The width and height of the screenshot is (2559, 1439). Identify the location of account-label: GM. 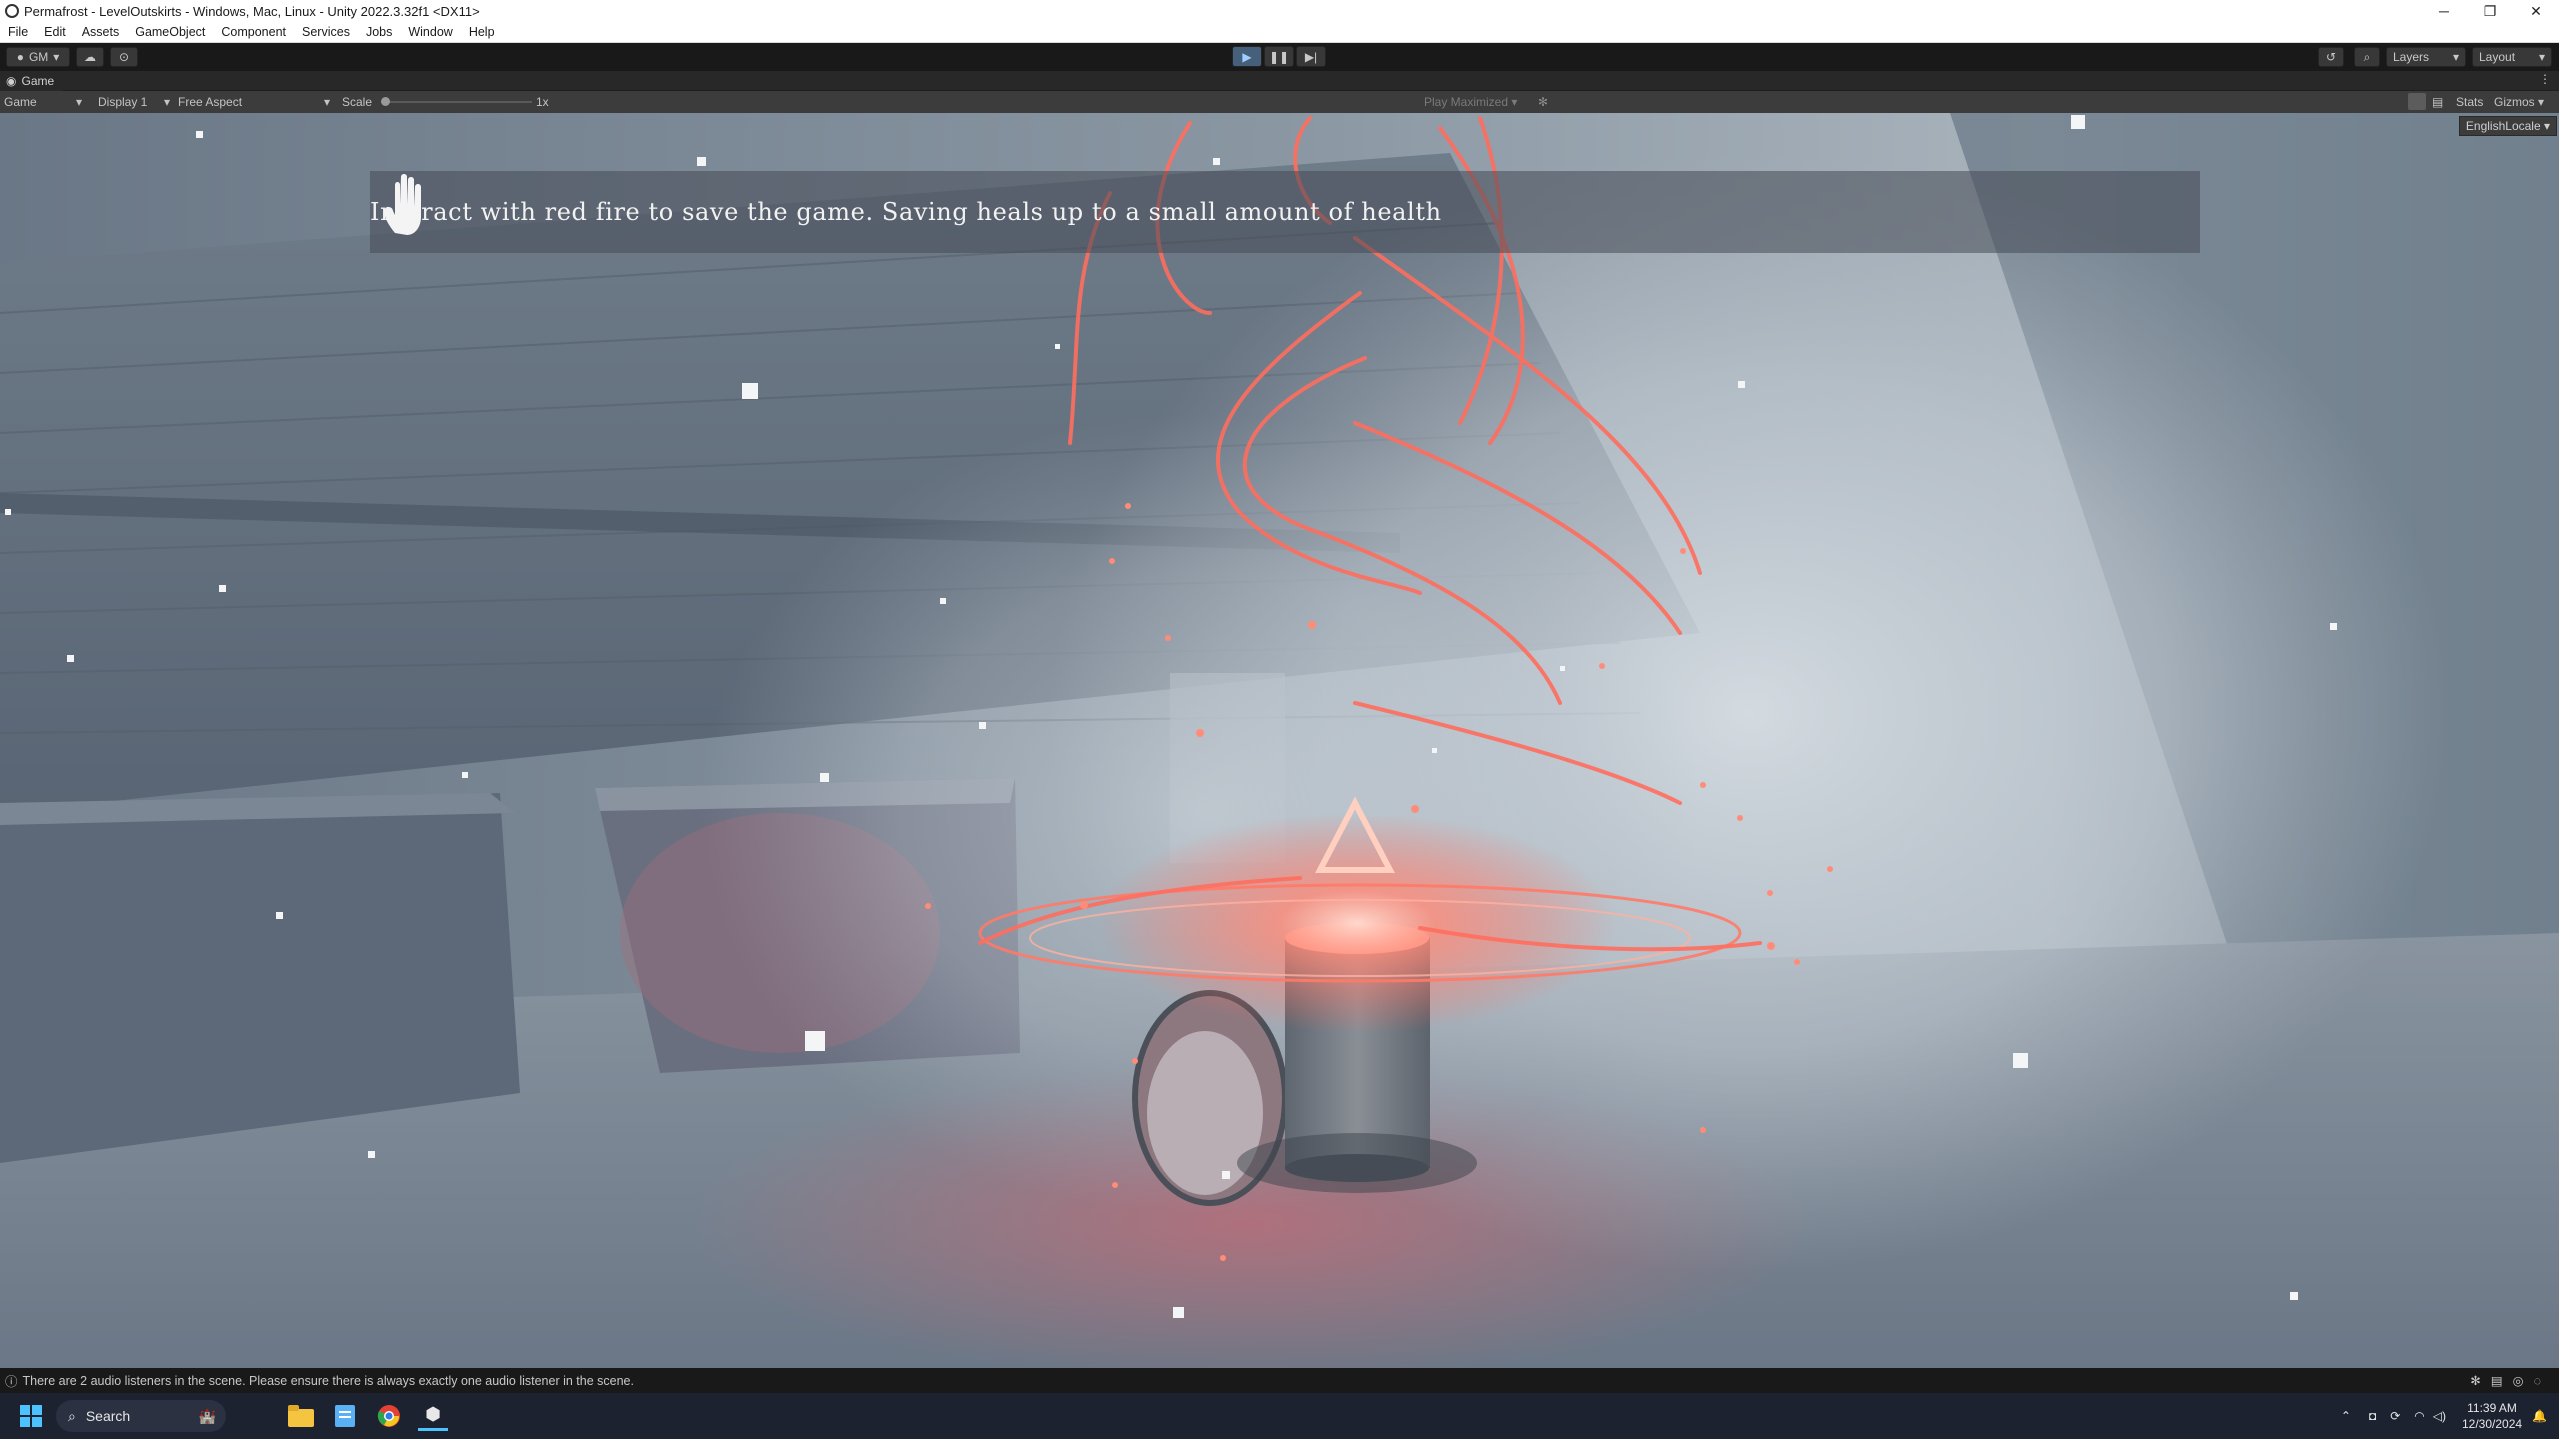
(38, 57).